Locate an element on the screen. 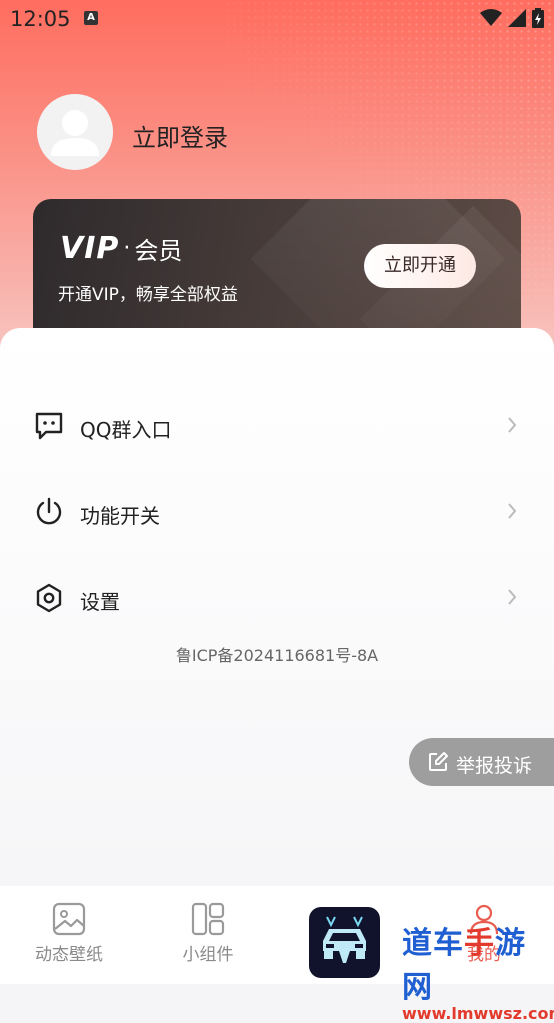 The image size is (554, 1023). site-watermark: 道车手游网 www.lmwwsz.com is located at coordinates (478, 970).